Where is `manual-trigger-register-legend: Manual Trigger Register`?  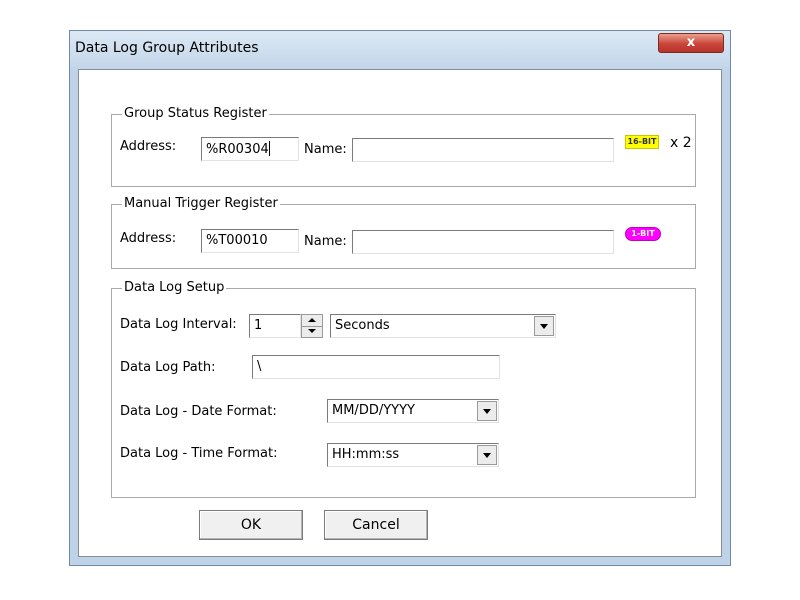 manual-trigger-register-legend: Manual Trigger Register is located at coordinates (201, 203).